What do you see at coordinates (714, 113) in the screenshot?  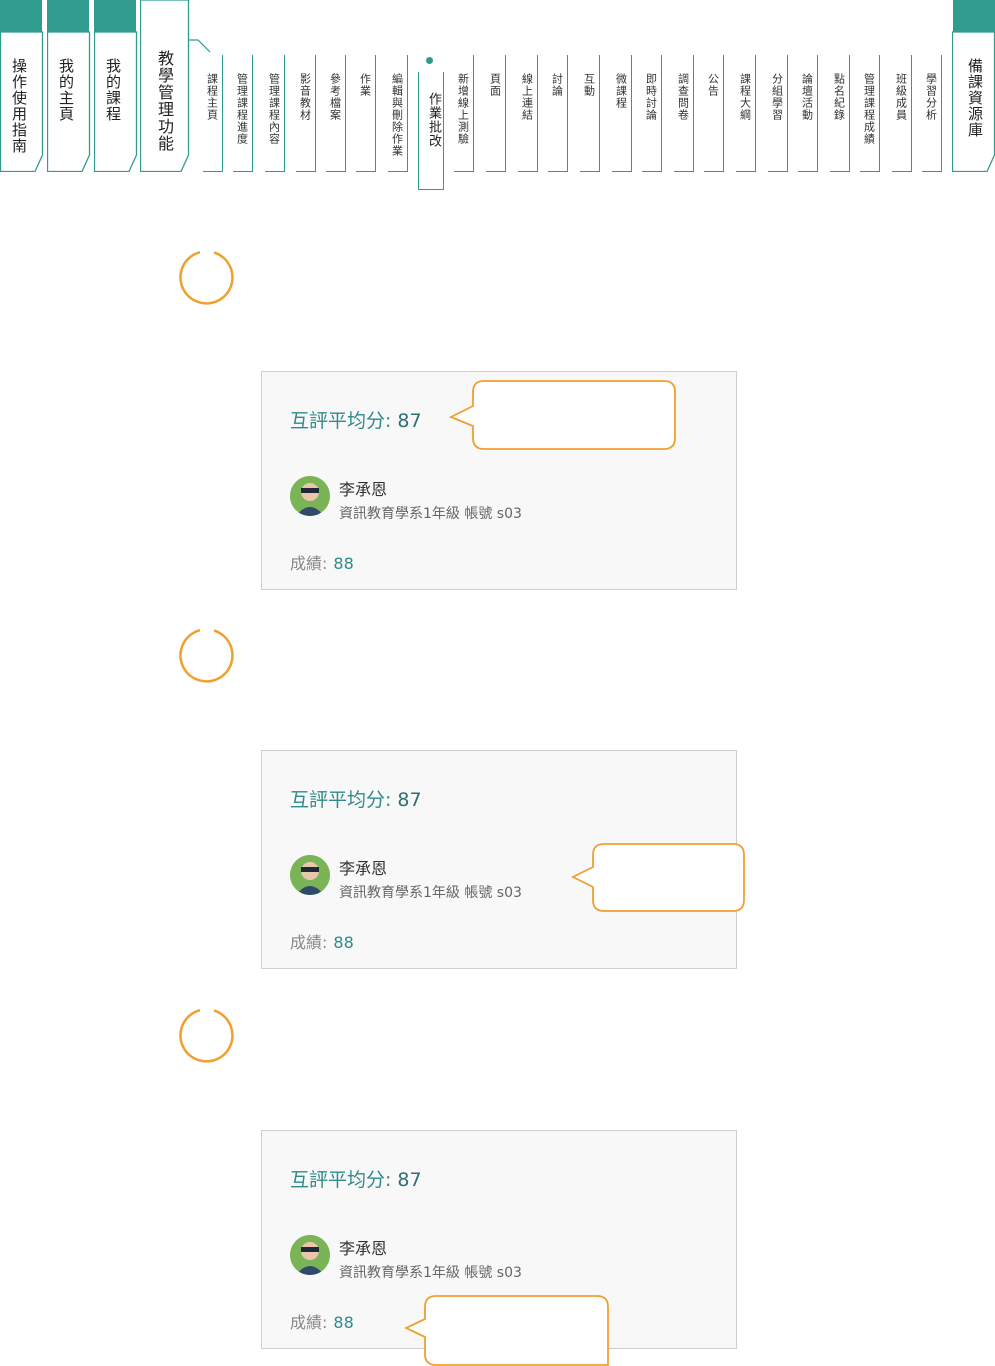 I see `sub-tab-item: 公告` at bounding box center [714, 113].